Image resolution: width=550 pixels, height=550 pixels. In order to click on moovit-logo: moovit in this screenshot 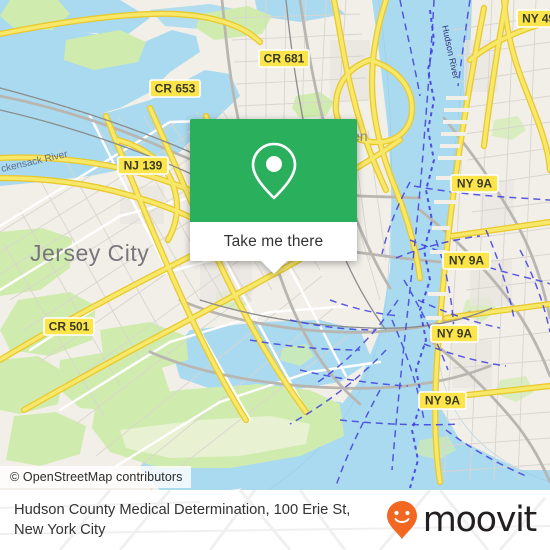, I will do `click(462, 520)`.